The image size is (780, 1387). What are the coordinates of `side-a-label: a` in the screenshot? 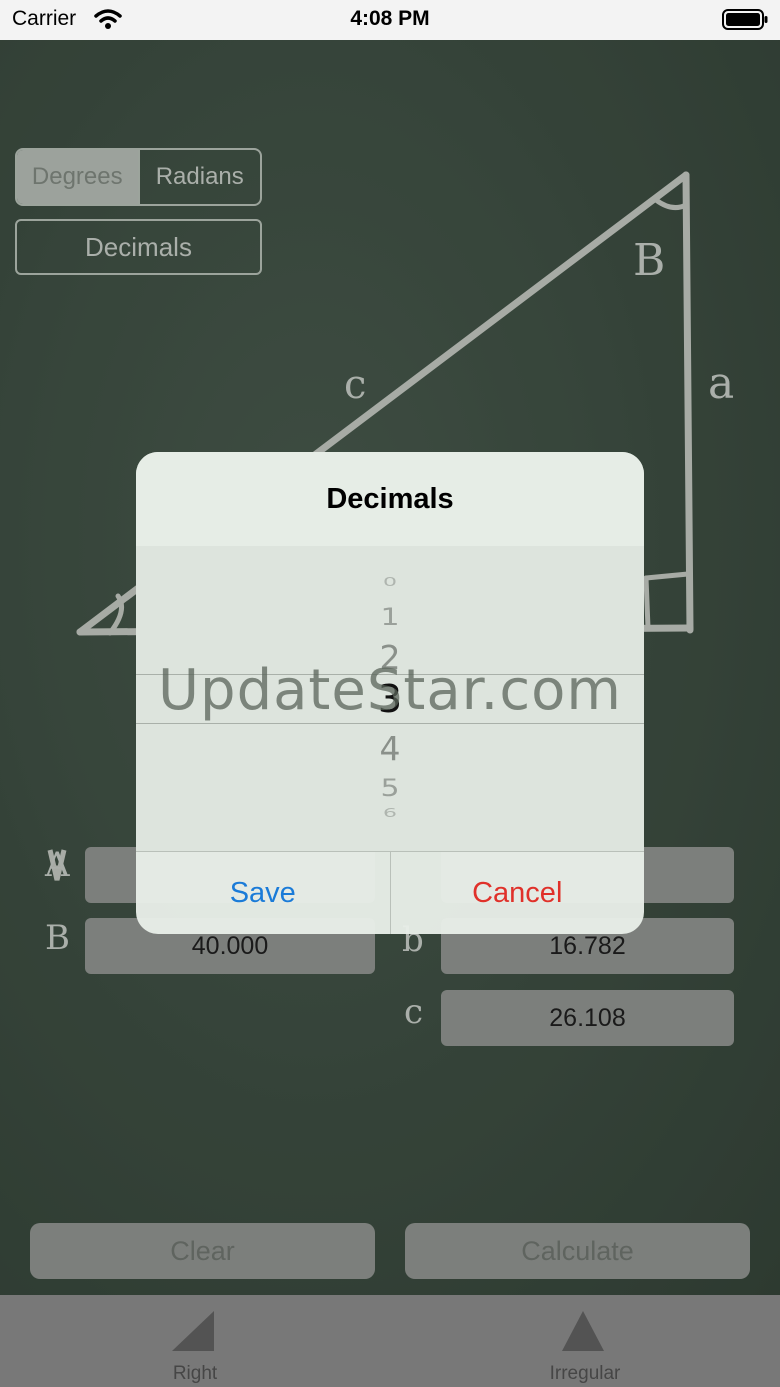 It's located at (721, 383).